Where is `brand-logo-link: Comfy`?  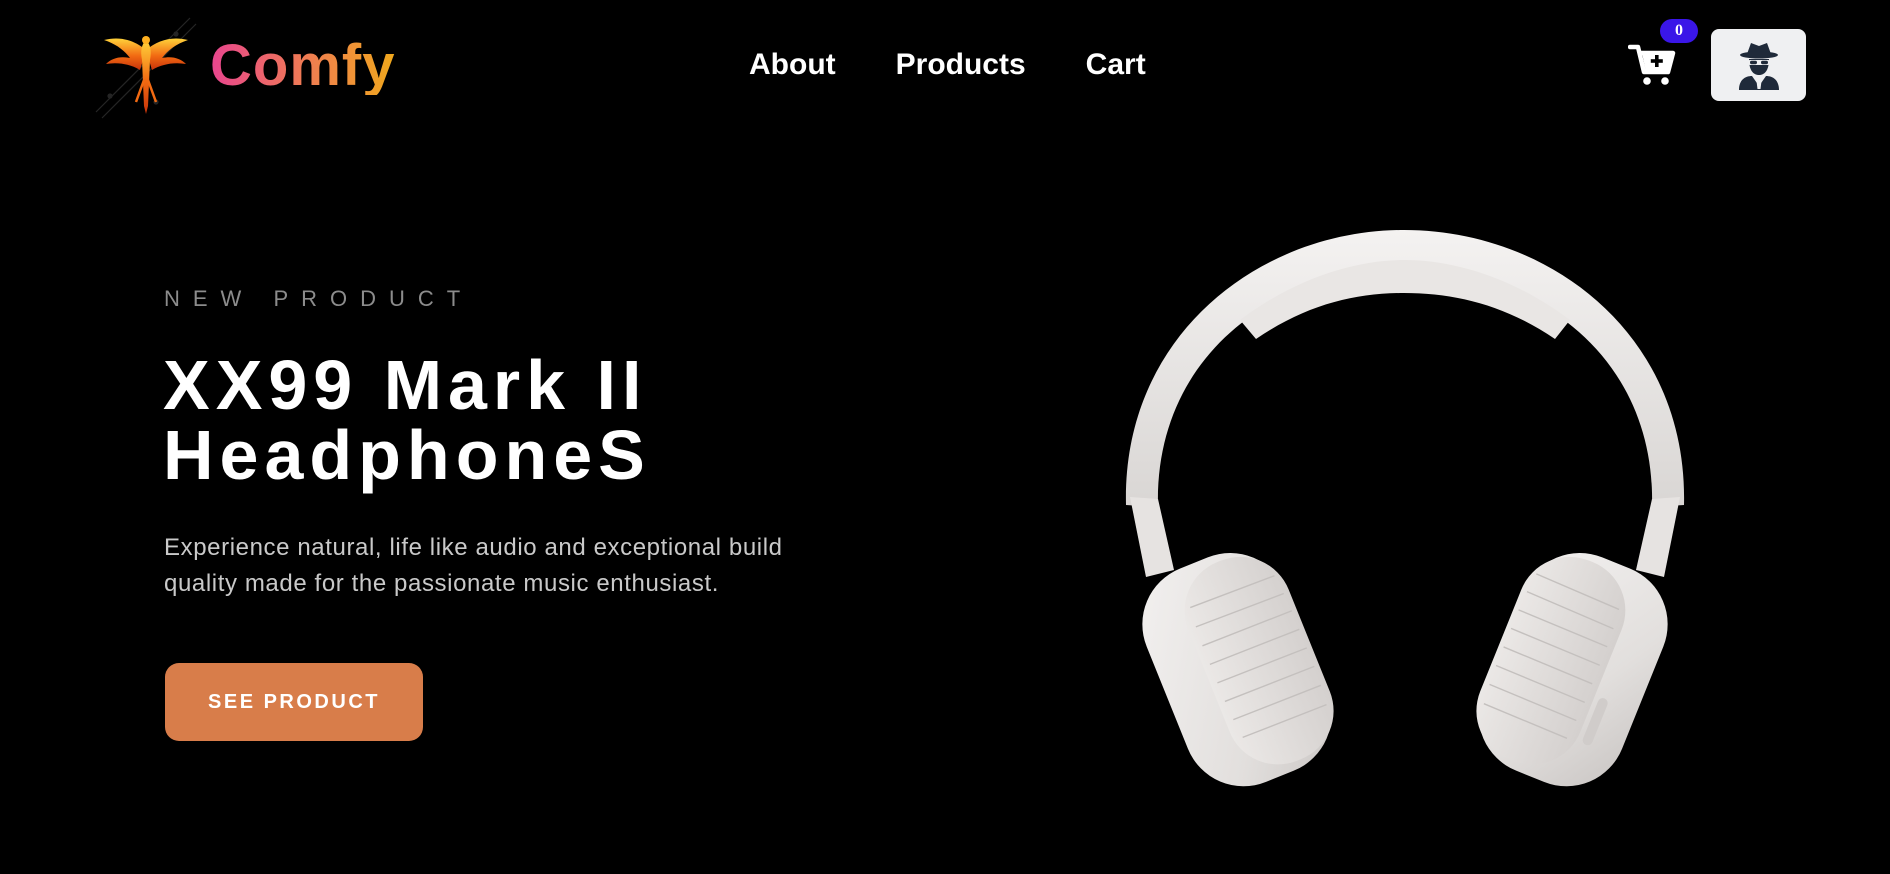
brand-logo-link: Comfy is located at coordinates (242, 66).